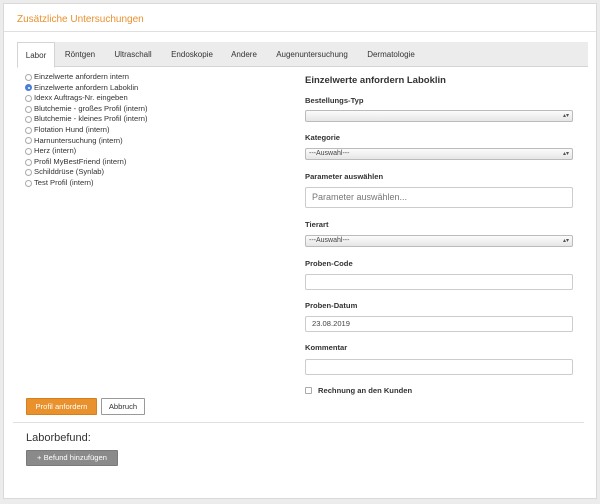 Image resolution: width=600 pixels, height=504 pixels. What do you see at coordinates (80, 19) in the screenshot?
I see `panel-title: Zusätzliche Untersuchungen` at bounding box center [80, 19].